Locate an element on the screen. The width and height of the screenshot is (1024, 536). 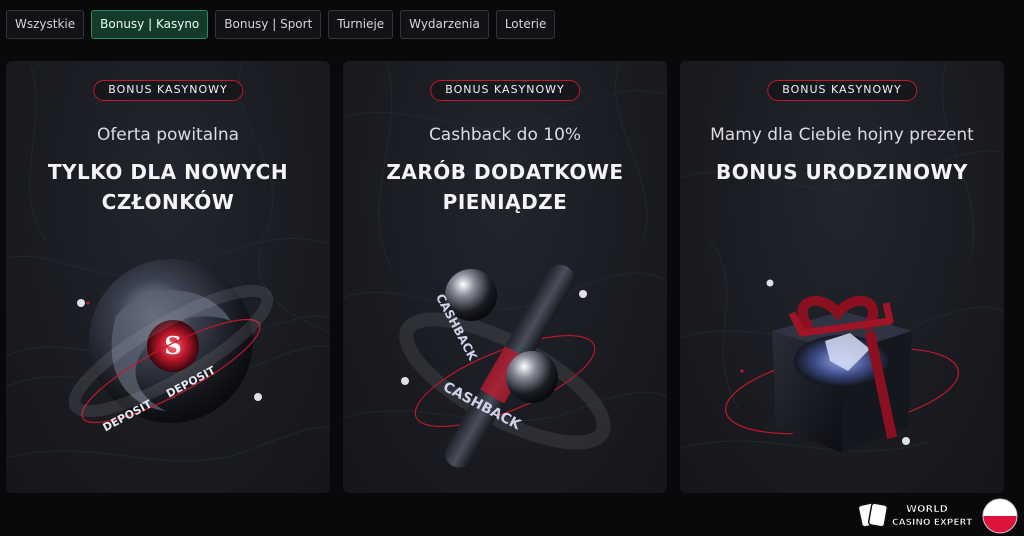
tab-bonusy-sport: Bonusy | Sport is located at coordinates (268, 24).